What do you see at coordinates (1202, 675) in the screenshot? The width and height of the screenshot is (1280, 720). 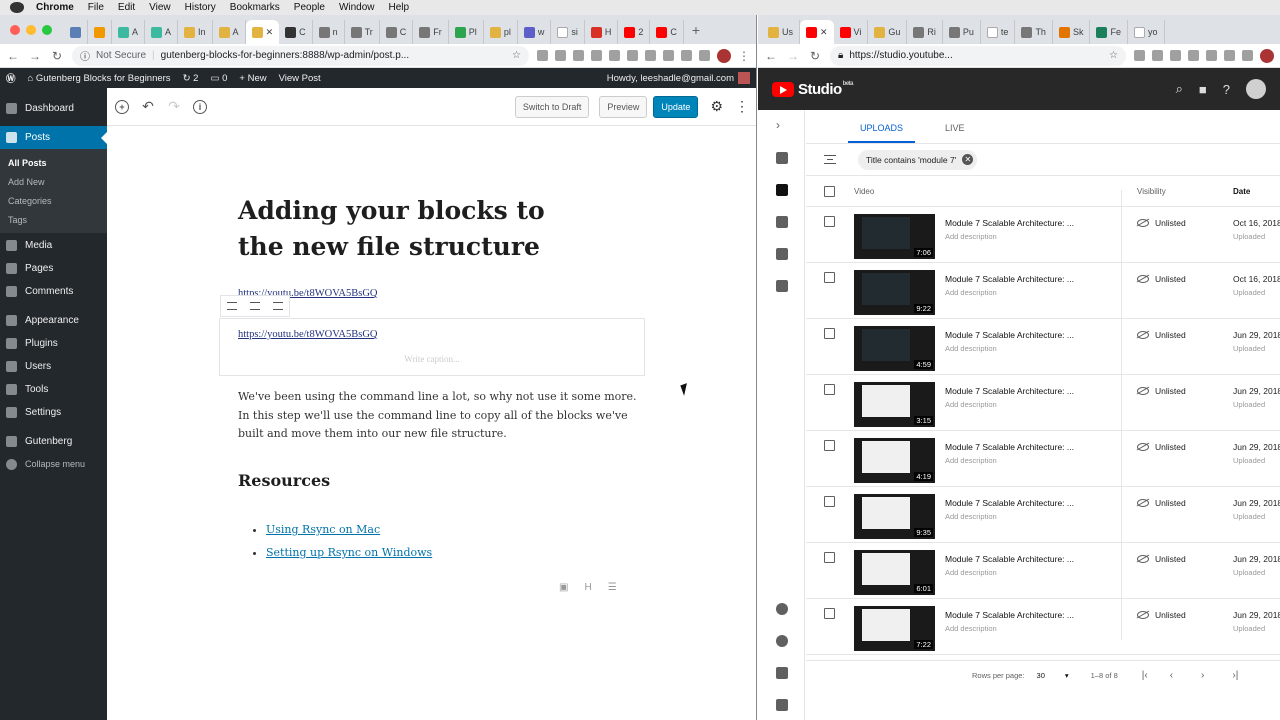 I see `next-page-icon: ›` at bounding box center [1202, 675].